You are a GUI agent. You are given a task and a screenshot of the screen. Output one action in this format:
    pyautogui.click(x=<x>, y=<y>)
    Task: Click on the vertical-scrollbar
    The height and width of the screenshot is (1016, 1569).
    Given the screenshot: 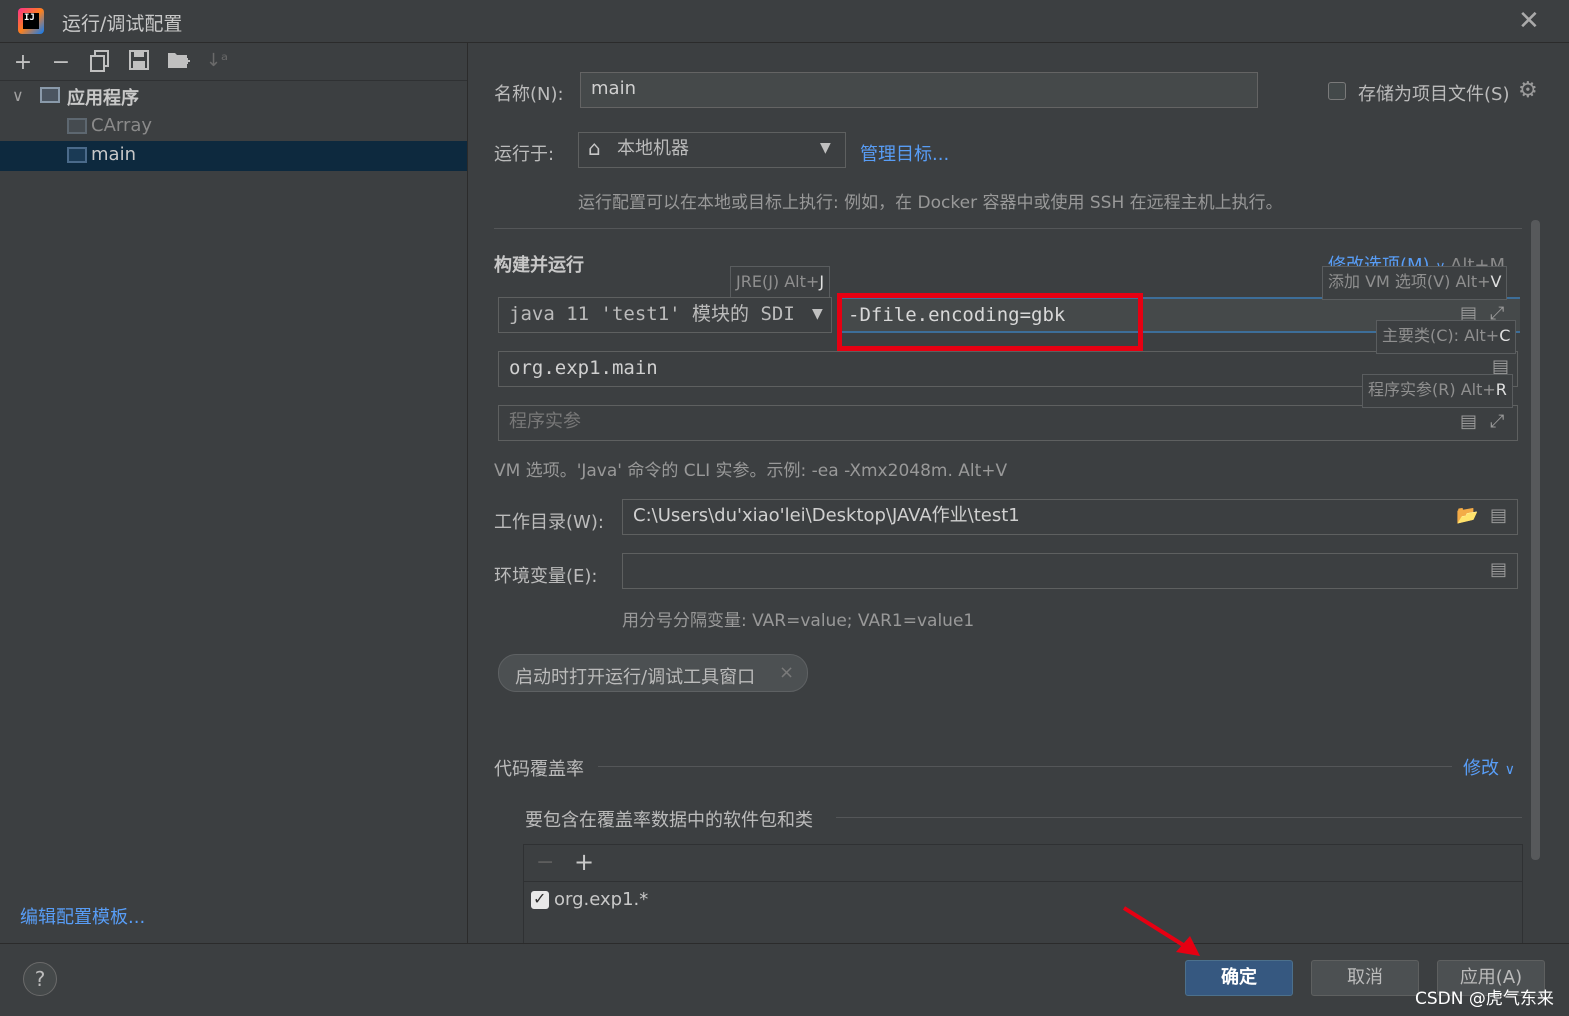 What is the action you would take?
    pyautogui.click(x=1535, y=540)
    